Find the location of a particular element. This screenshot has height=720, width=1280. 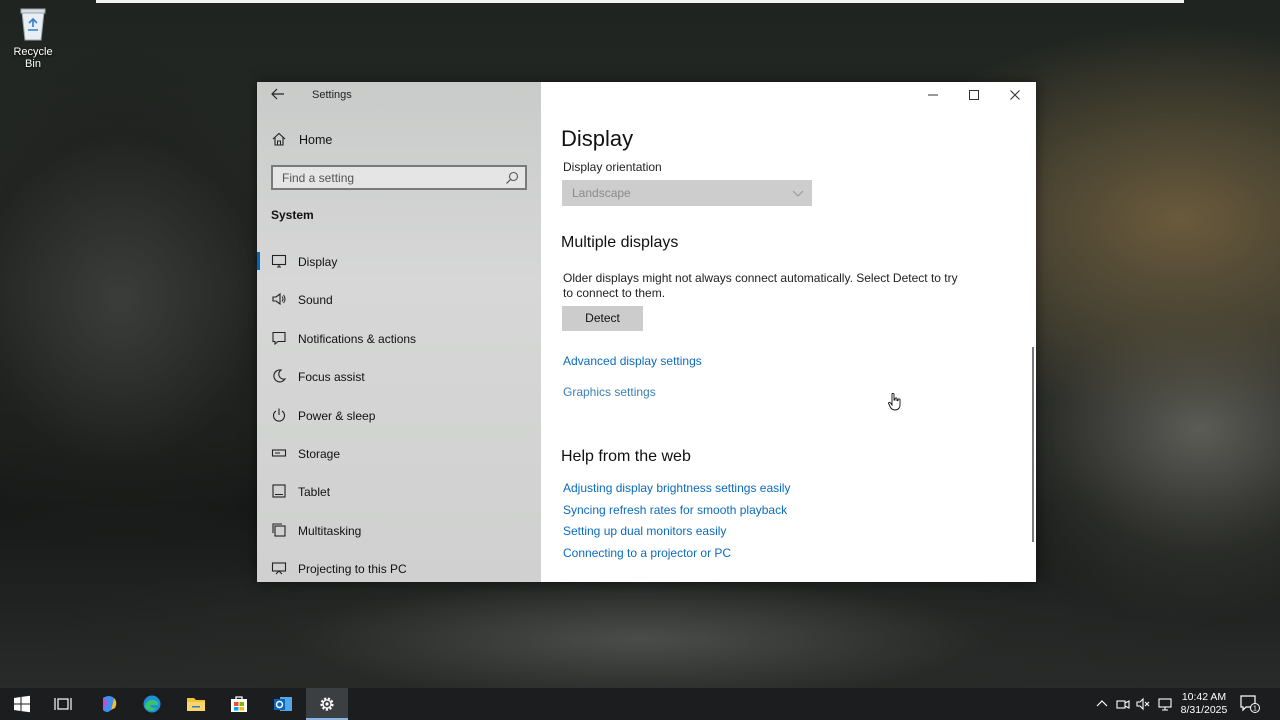

sidebar-item-focus-assist: Focus assist is located at coordinates (399, 376).